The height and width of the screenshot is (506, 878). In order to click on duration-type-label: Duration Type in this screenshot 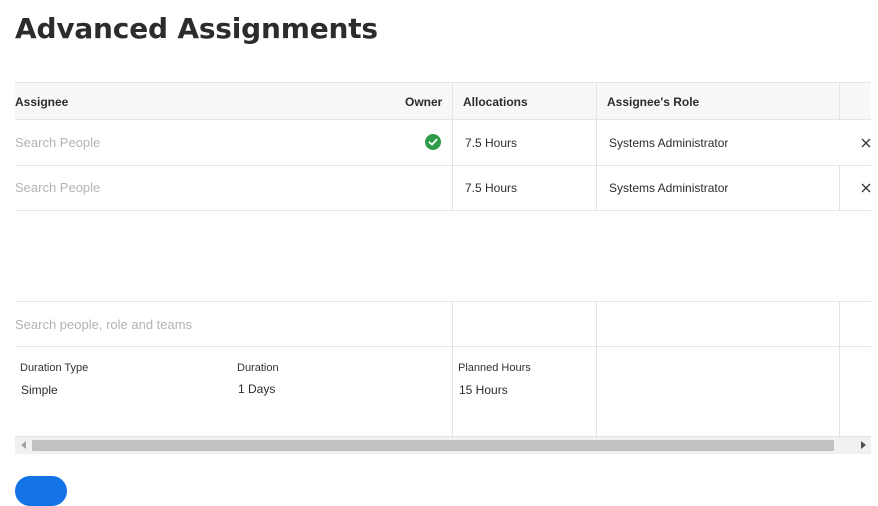, I will do `click(54, 368)`.